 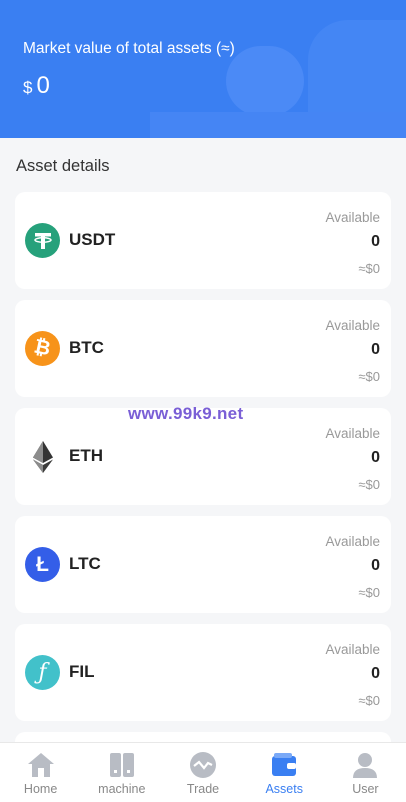 What do you see at coordinates (186, 413) in the screenshot?
I see `watermark-text: www.99k9.net` at bounding box center [186, 413].